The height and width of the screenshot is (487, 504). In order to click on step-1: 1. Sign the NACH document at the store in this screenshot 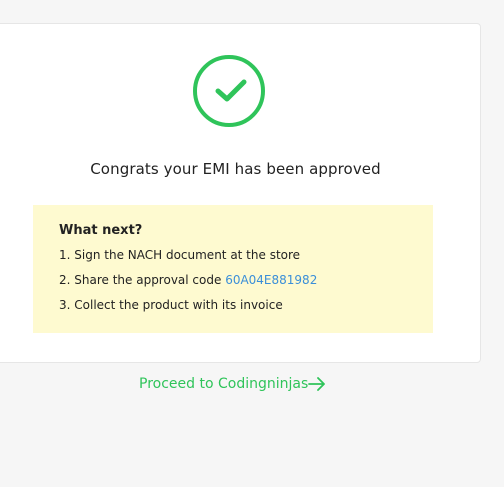, I will do `click(233, 255)`.